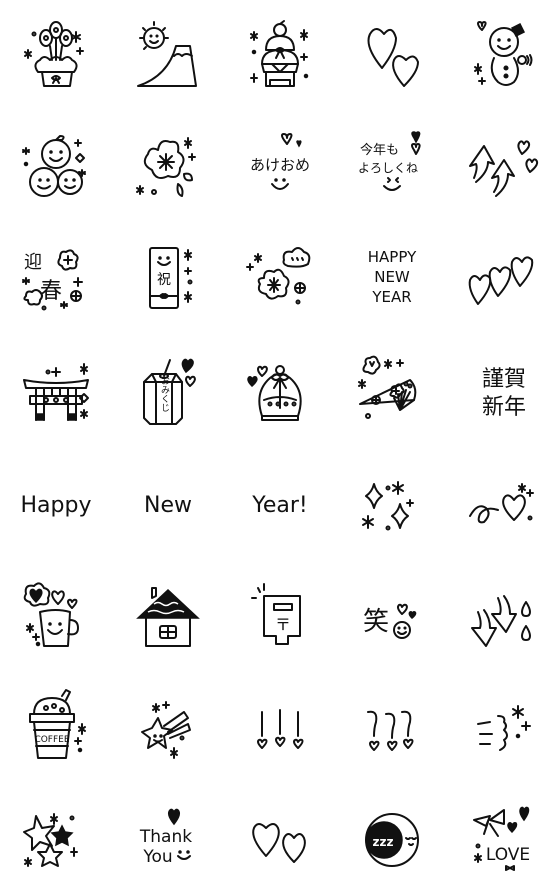  I want to click on sticker-two-hearts, so click(392, 56).